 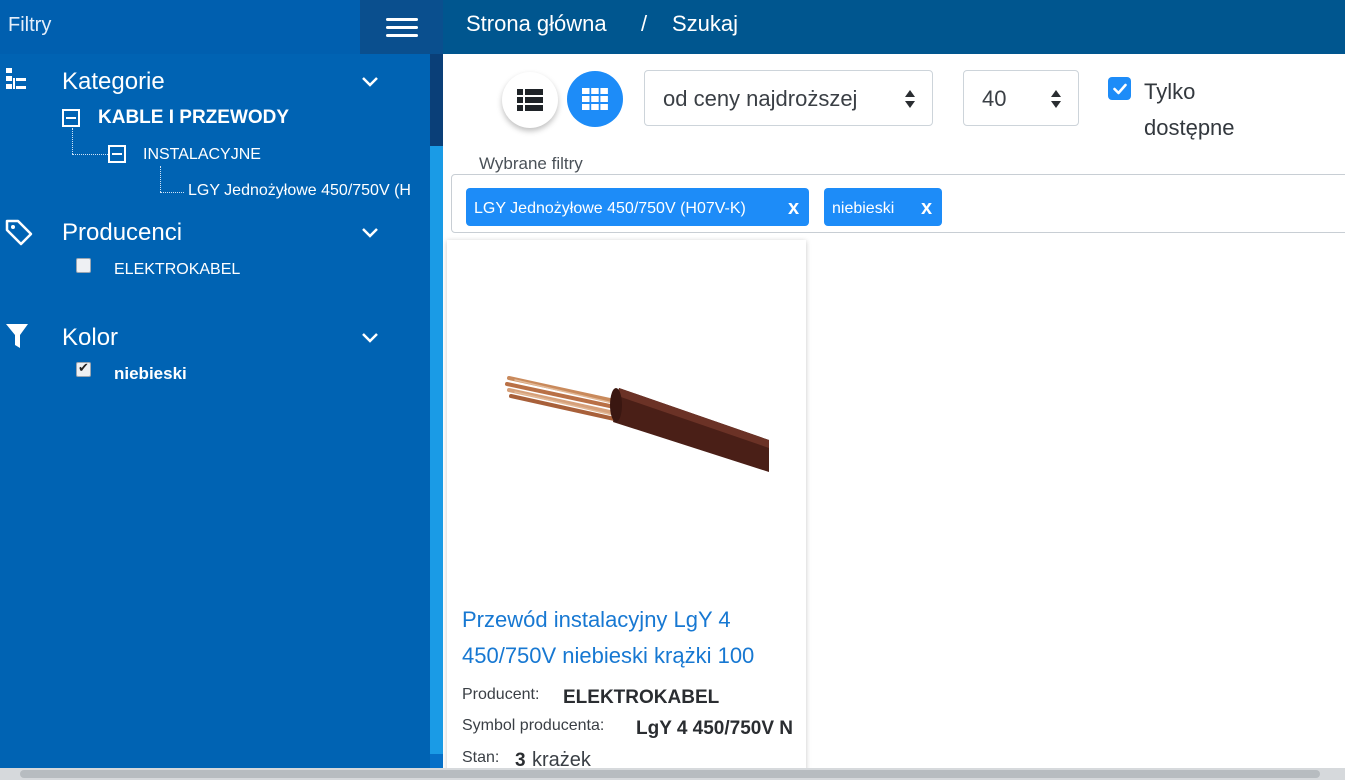 I want to click on sidebar-scrollbar-thumb, so click(x=436, y=100).